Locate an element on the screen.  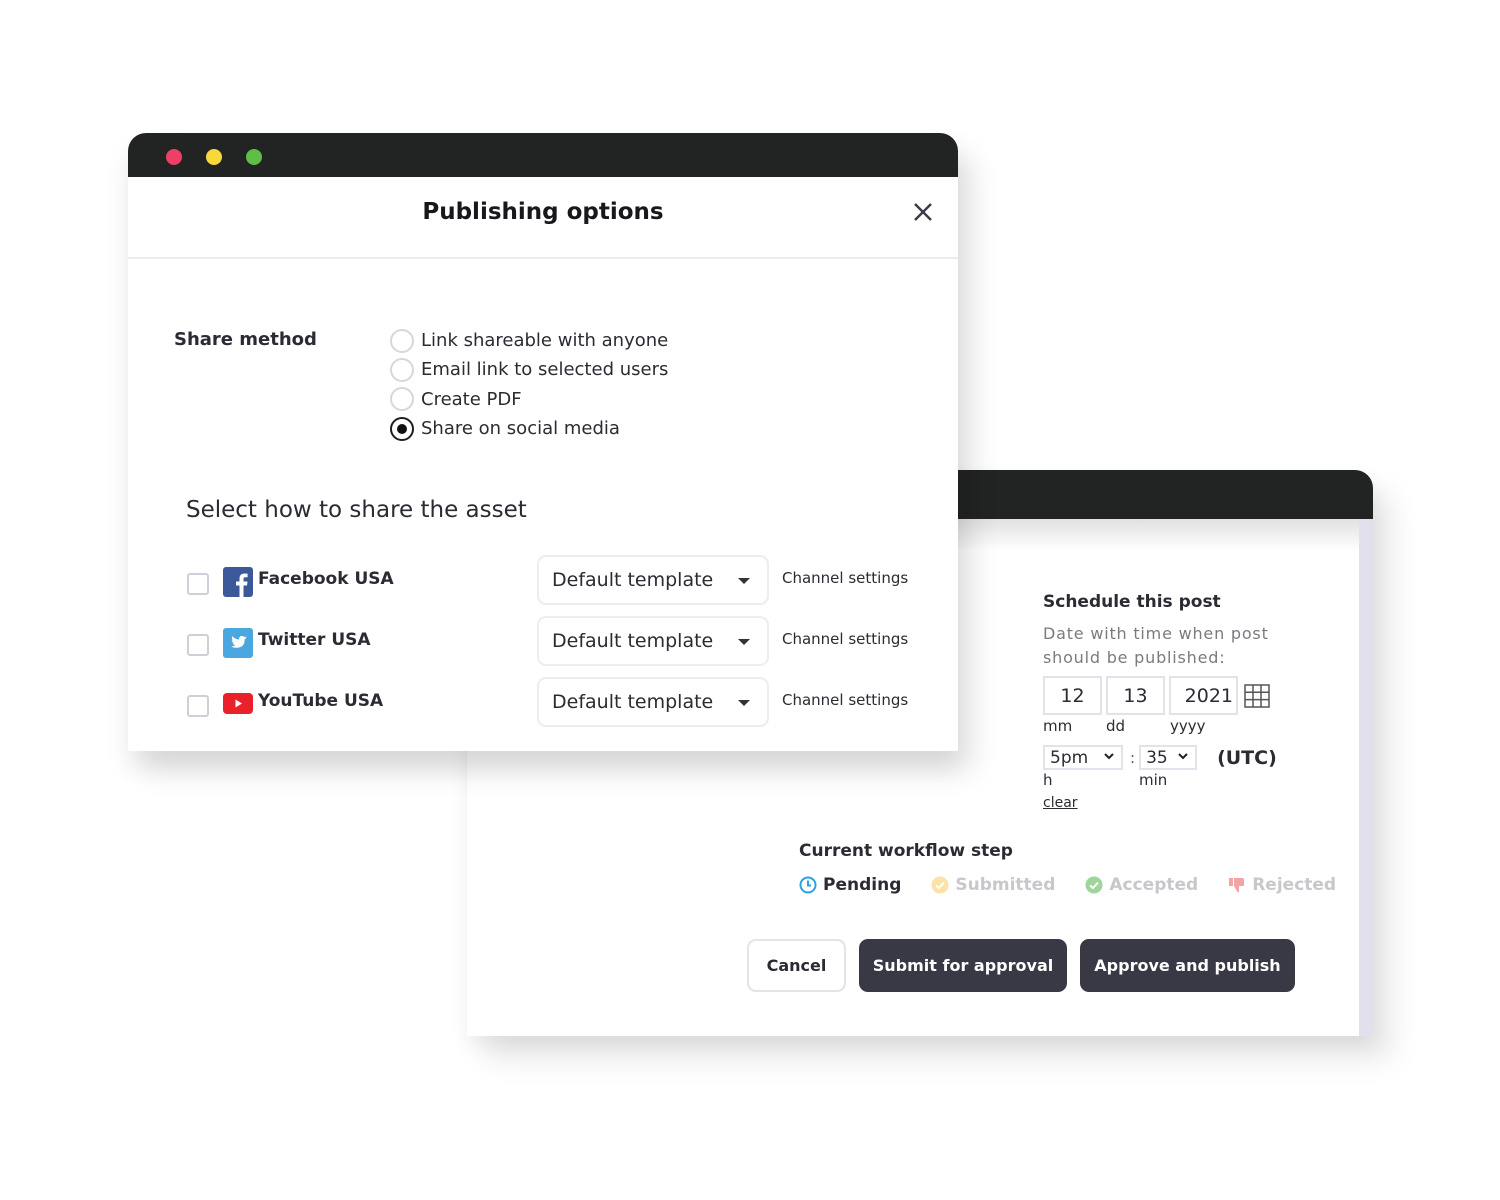
step-accepted: Accepted is located at coordinates (1141, 885).